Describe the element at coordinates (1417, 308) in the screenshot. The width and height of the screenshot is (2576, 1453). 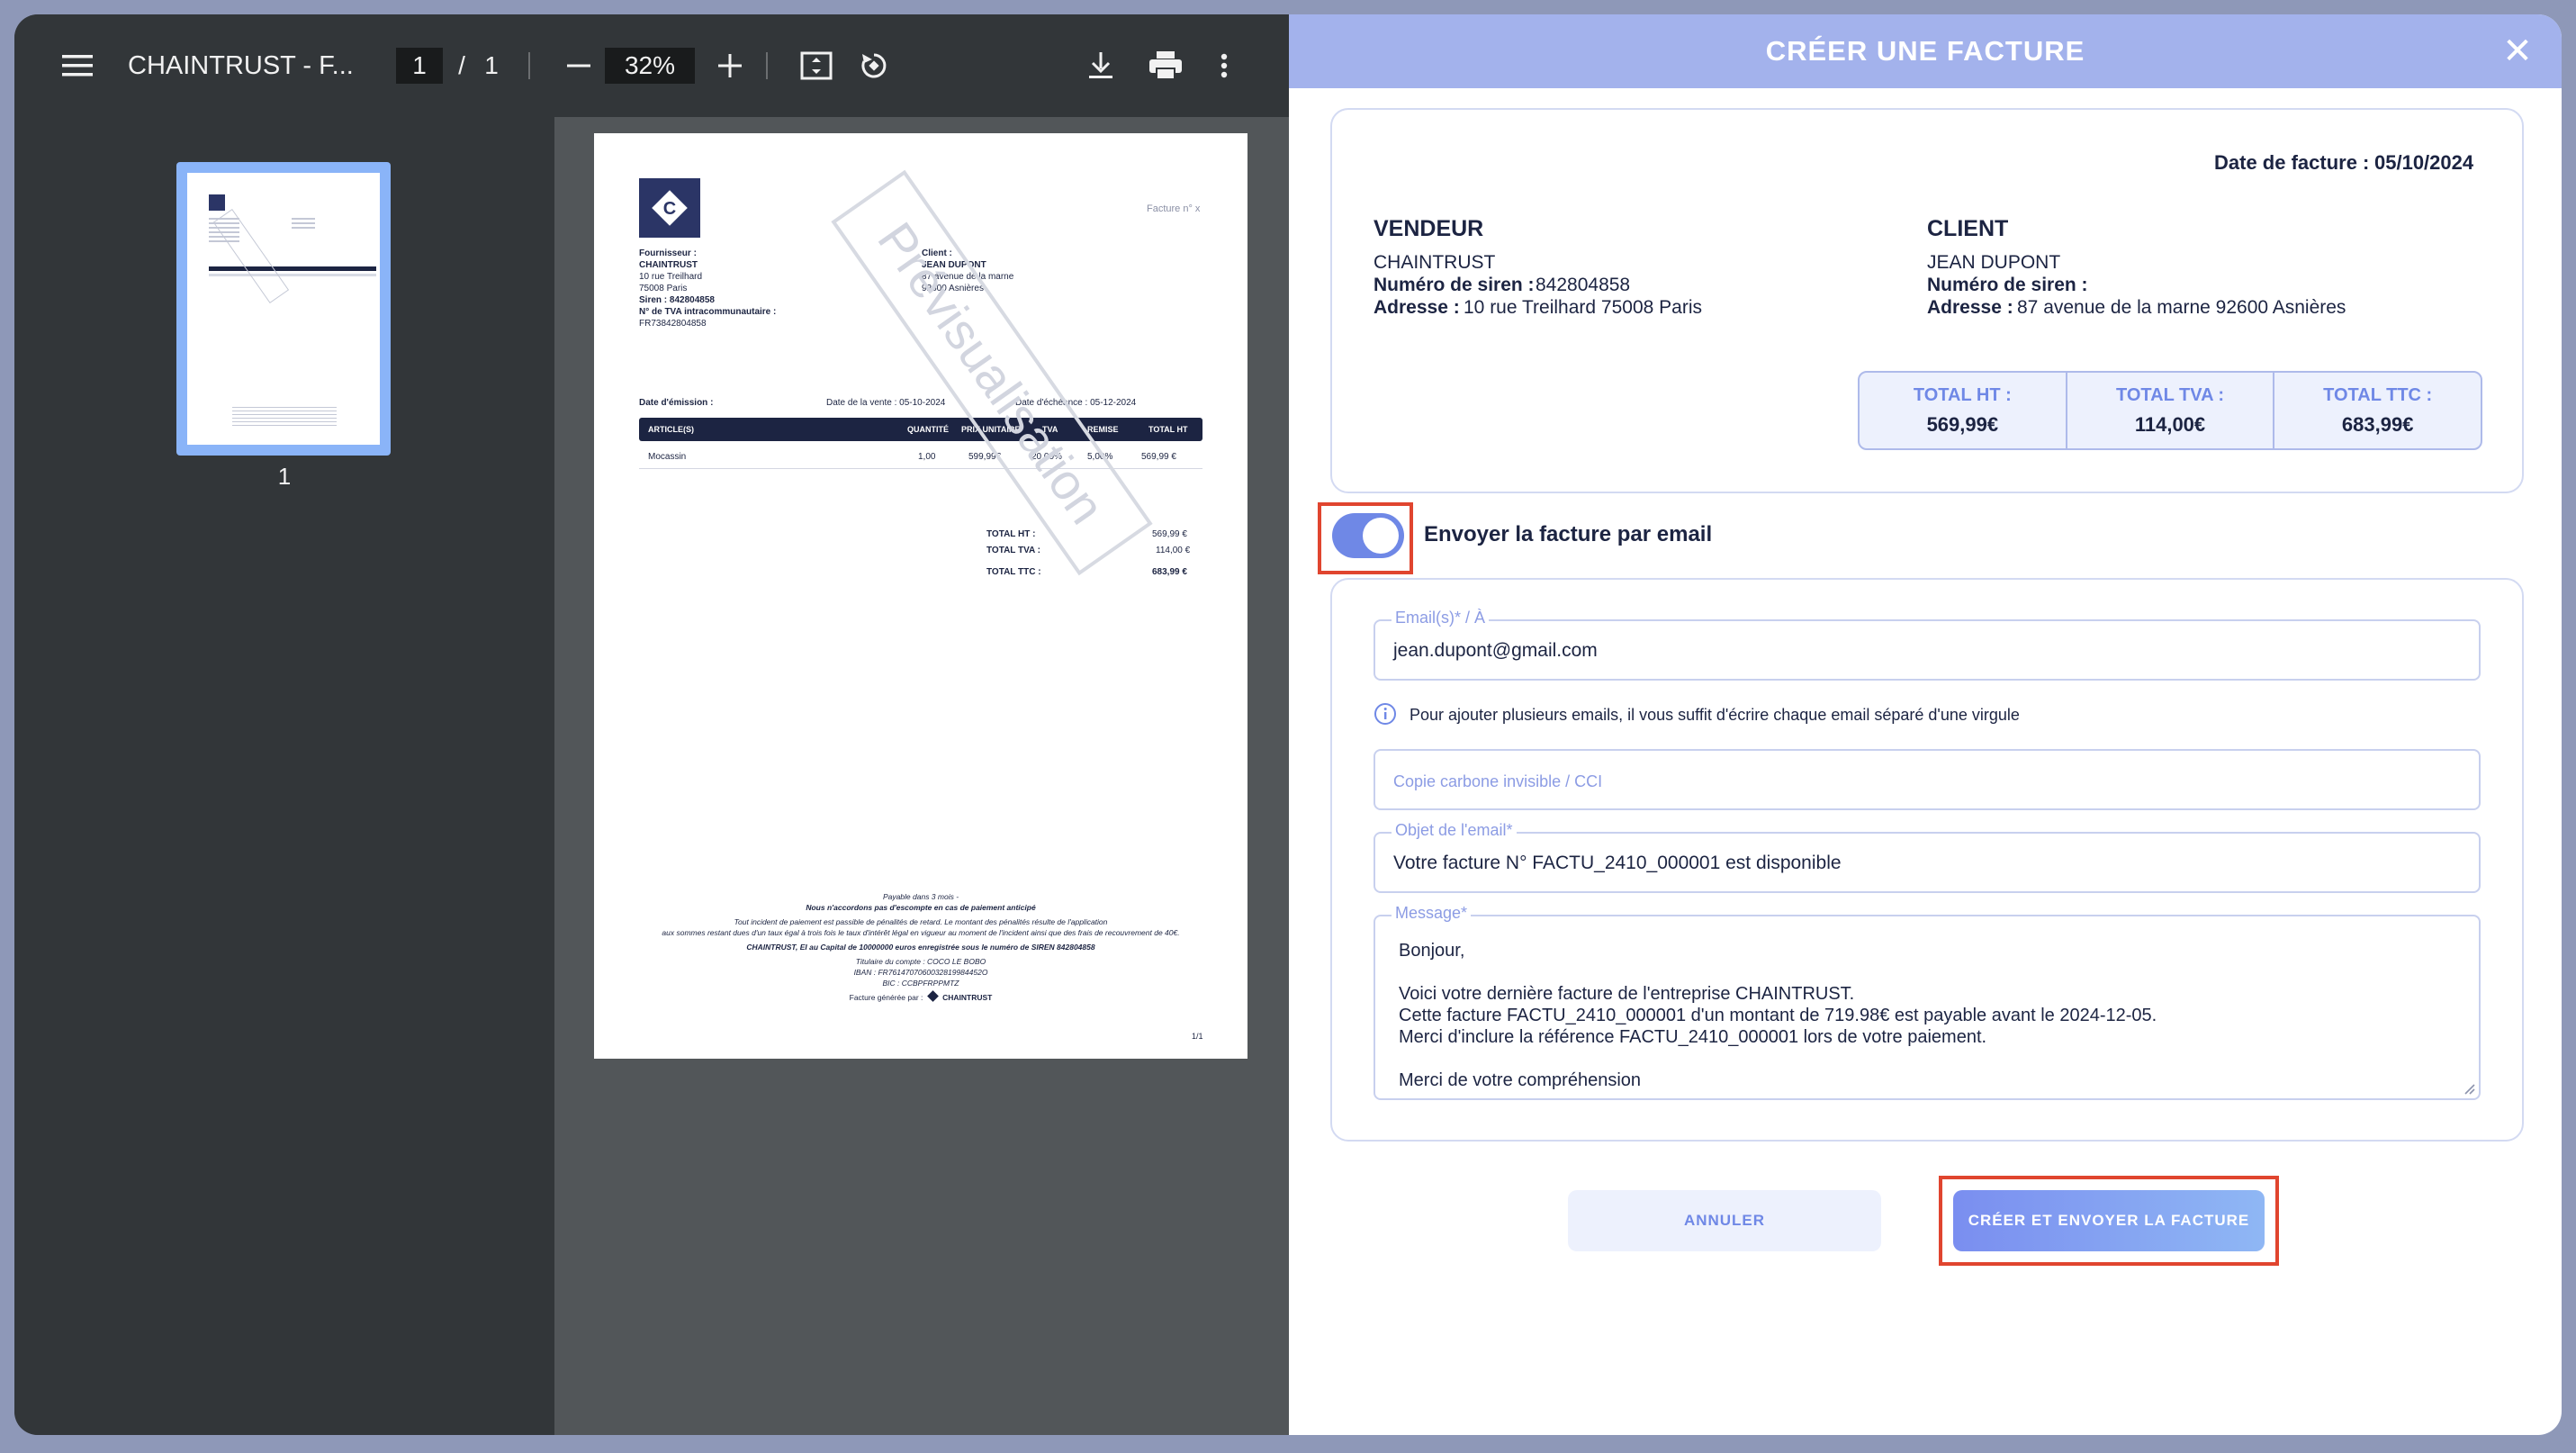
I see `seller-address-label: Adresse :` at that location.